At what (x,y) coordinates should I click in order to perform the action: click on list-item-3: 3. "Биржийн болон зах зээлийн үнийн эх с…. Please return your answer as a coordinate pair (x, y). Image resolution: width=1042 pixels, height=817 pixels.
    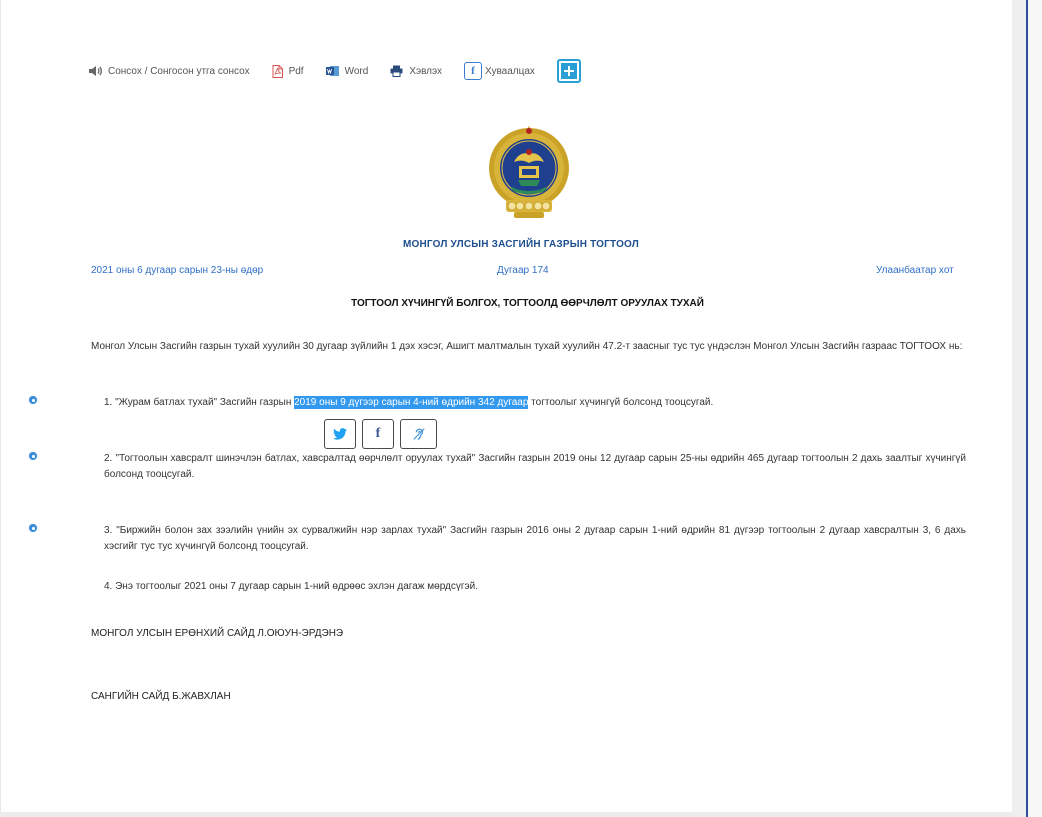
    Looking at the image, I should click on (535, 538).